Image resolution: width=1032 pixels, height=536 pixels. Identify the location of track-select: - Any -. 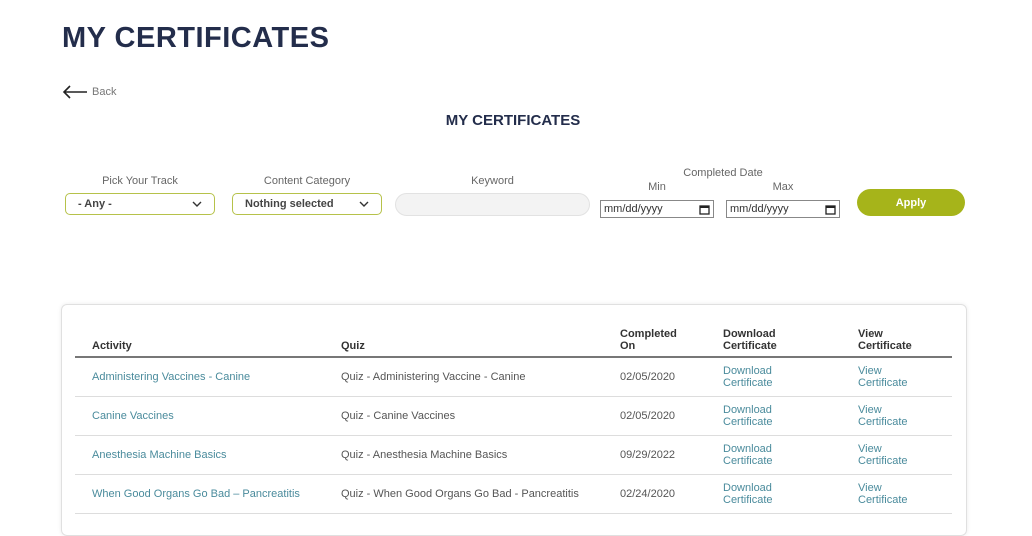
(140, 204).